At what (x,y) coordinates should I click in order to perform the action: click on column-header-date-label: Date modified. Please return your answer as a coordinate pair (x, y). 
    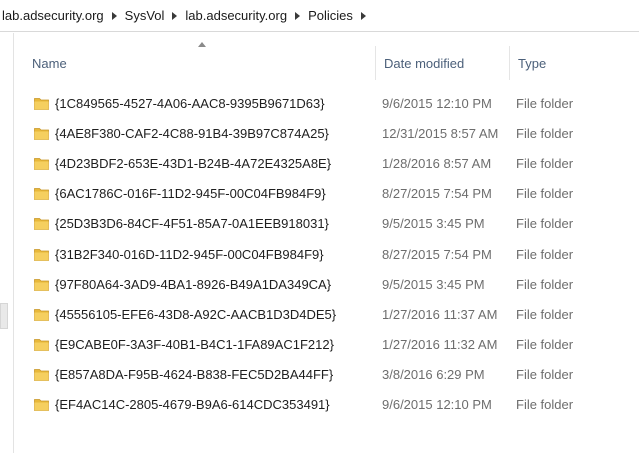
    Looking at the image, I should click on (424, 63).